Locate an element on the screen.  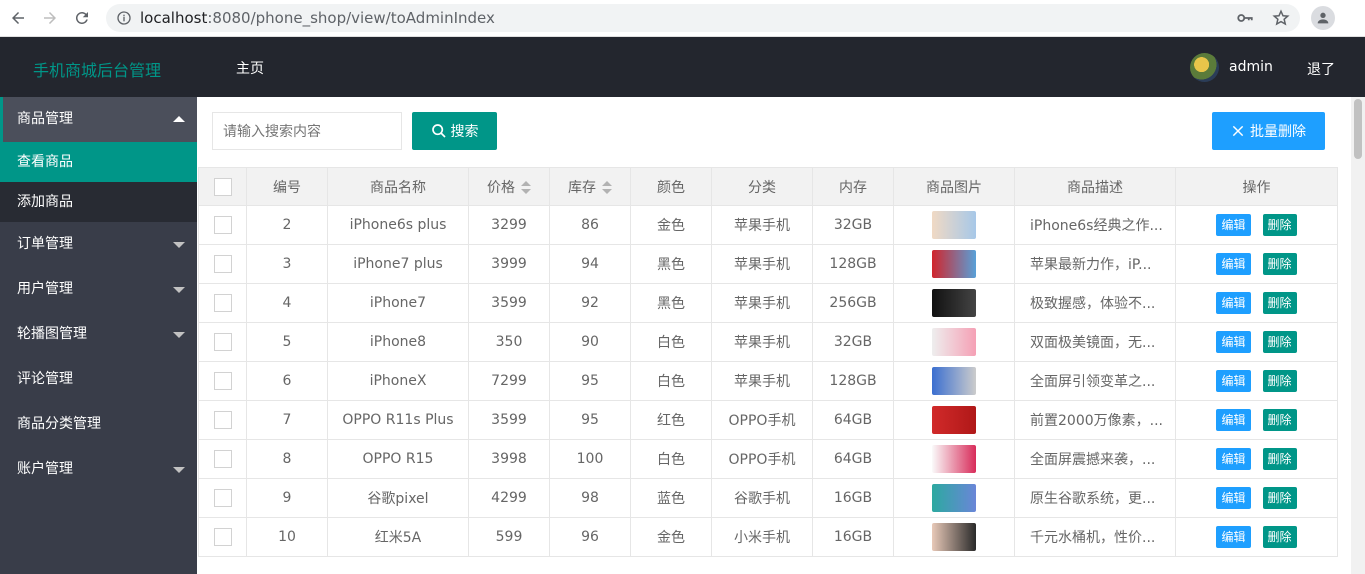
info-icon is located at coordinates (124, 18).